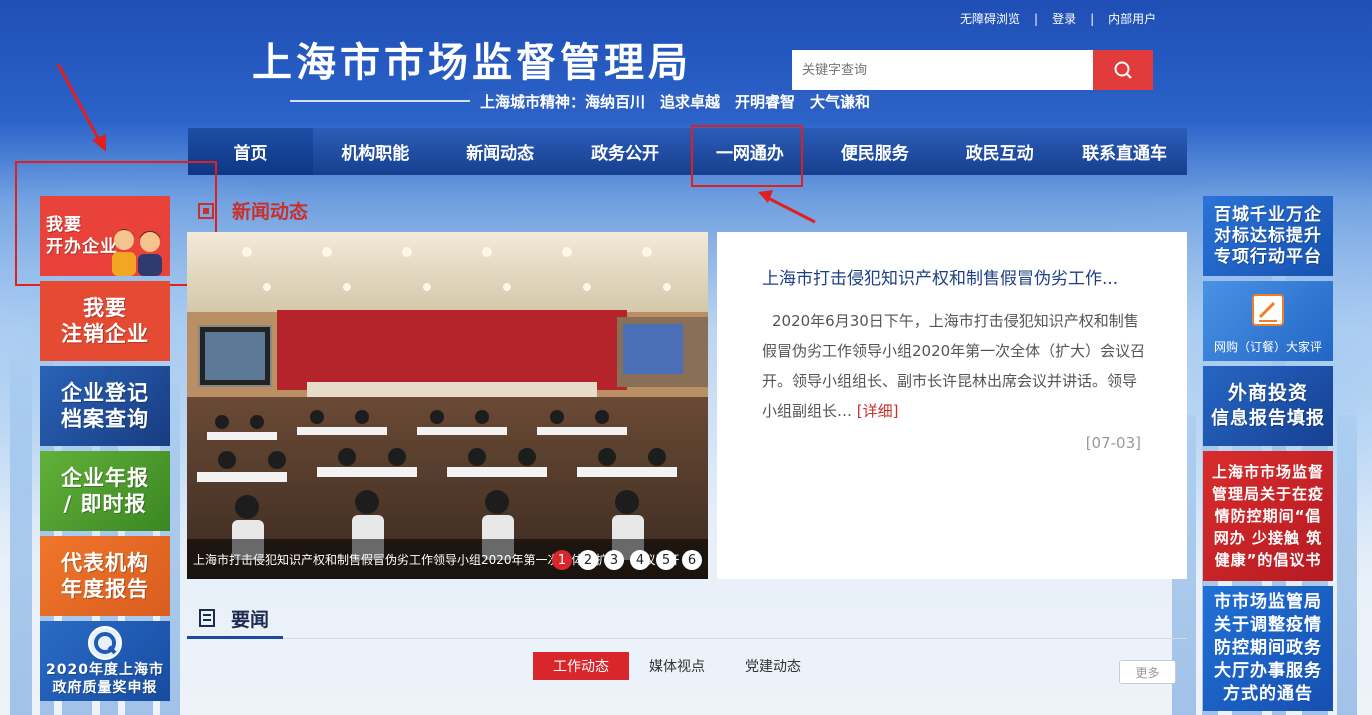  I want to click on tile-annual-report: 企业年报 / 即时报, so click(105, 491).